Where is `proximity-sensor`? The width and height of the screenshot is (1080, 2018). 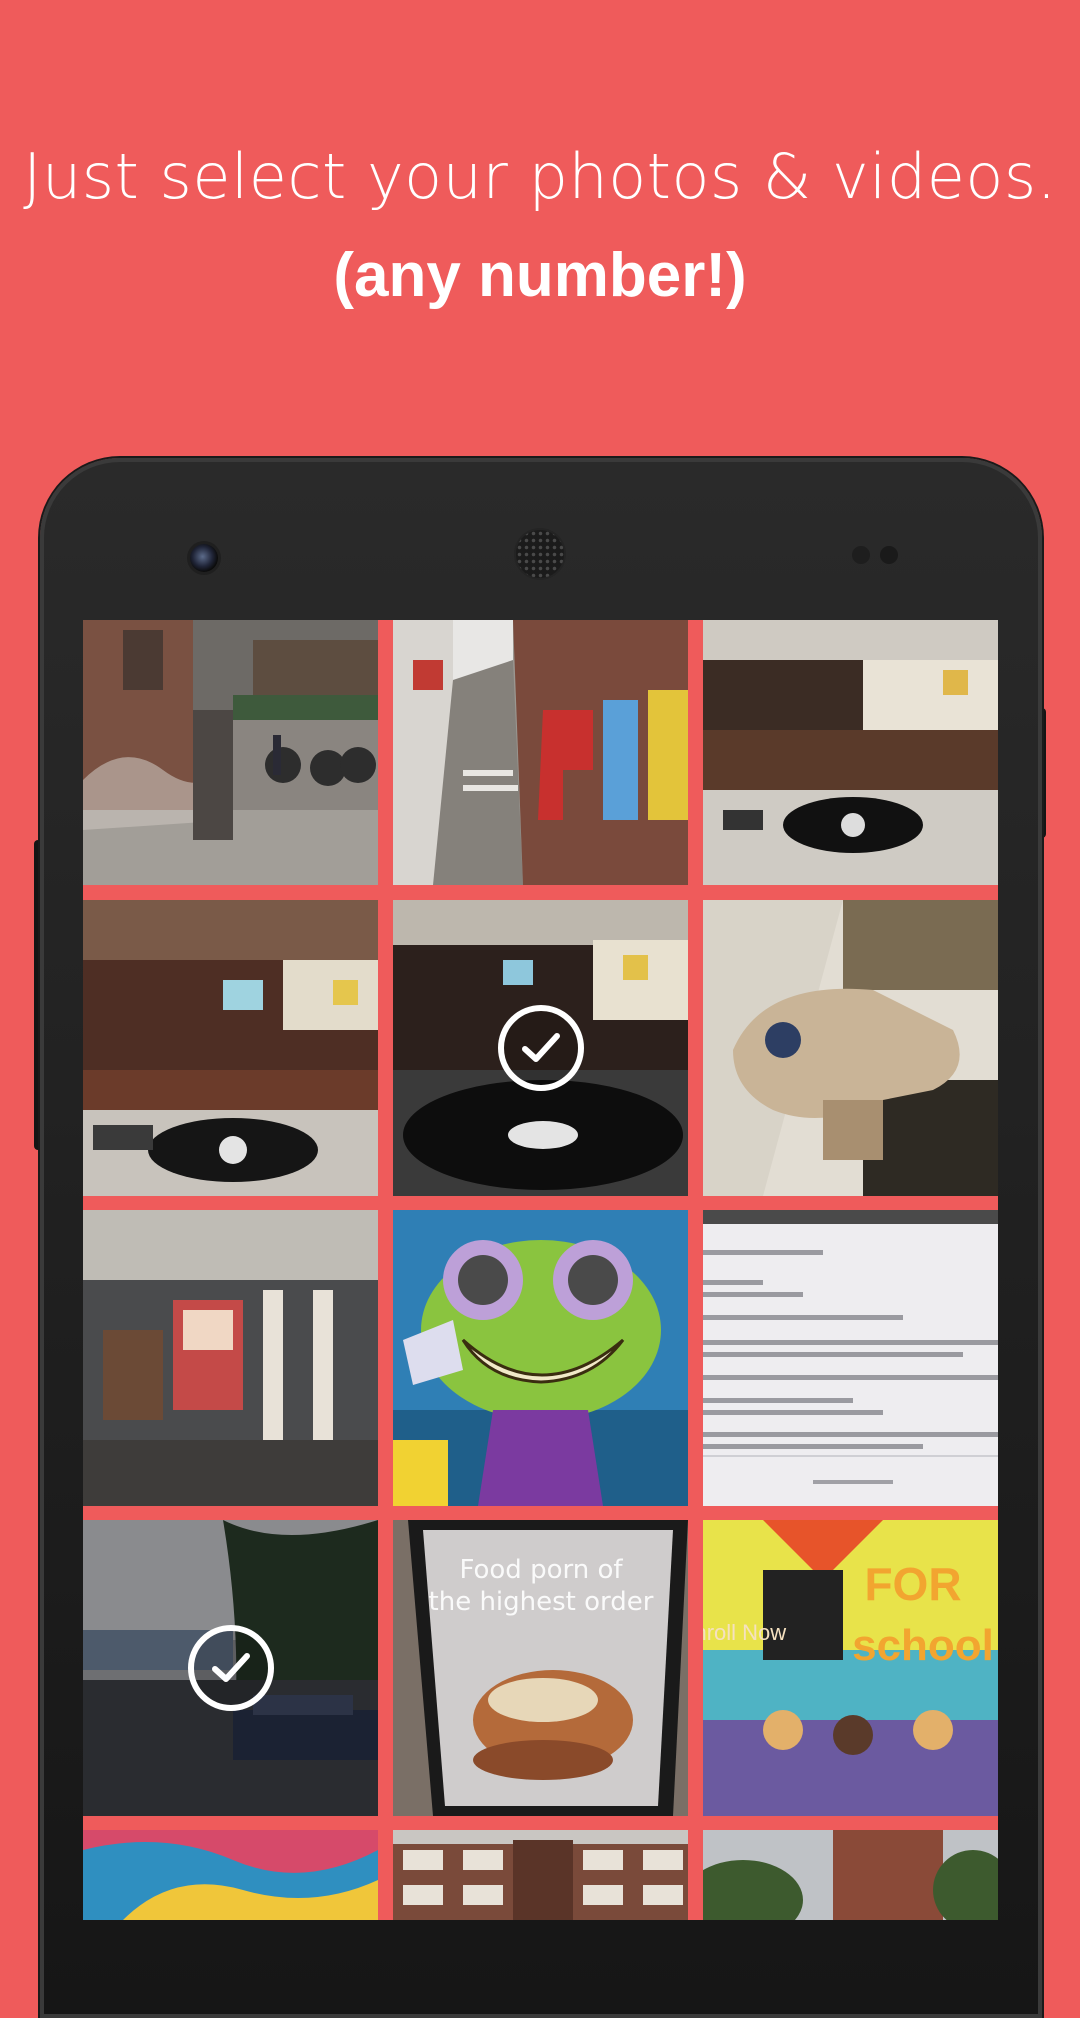
proximity-sensor is located at coordinates (861, 555).